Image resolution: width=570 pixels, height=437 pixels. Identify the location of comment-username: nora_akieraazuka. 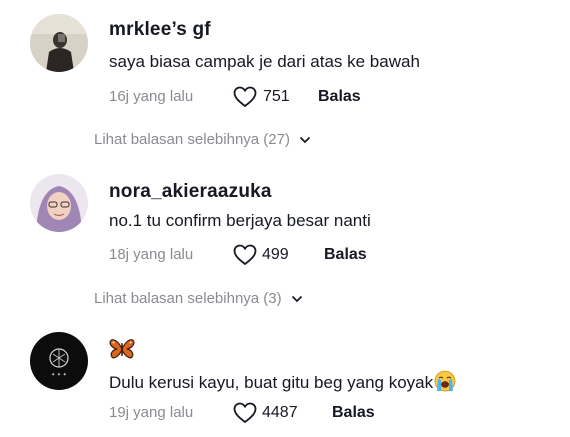
(190, 192).